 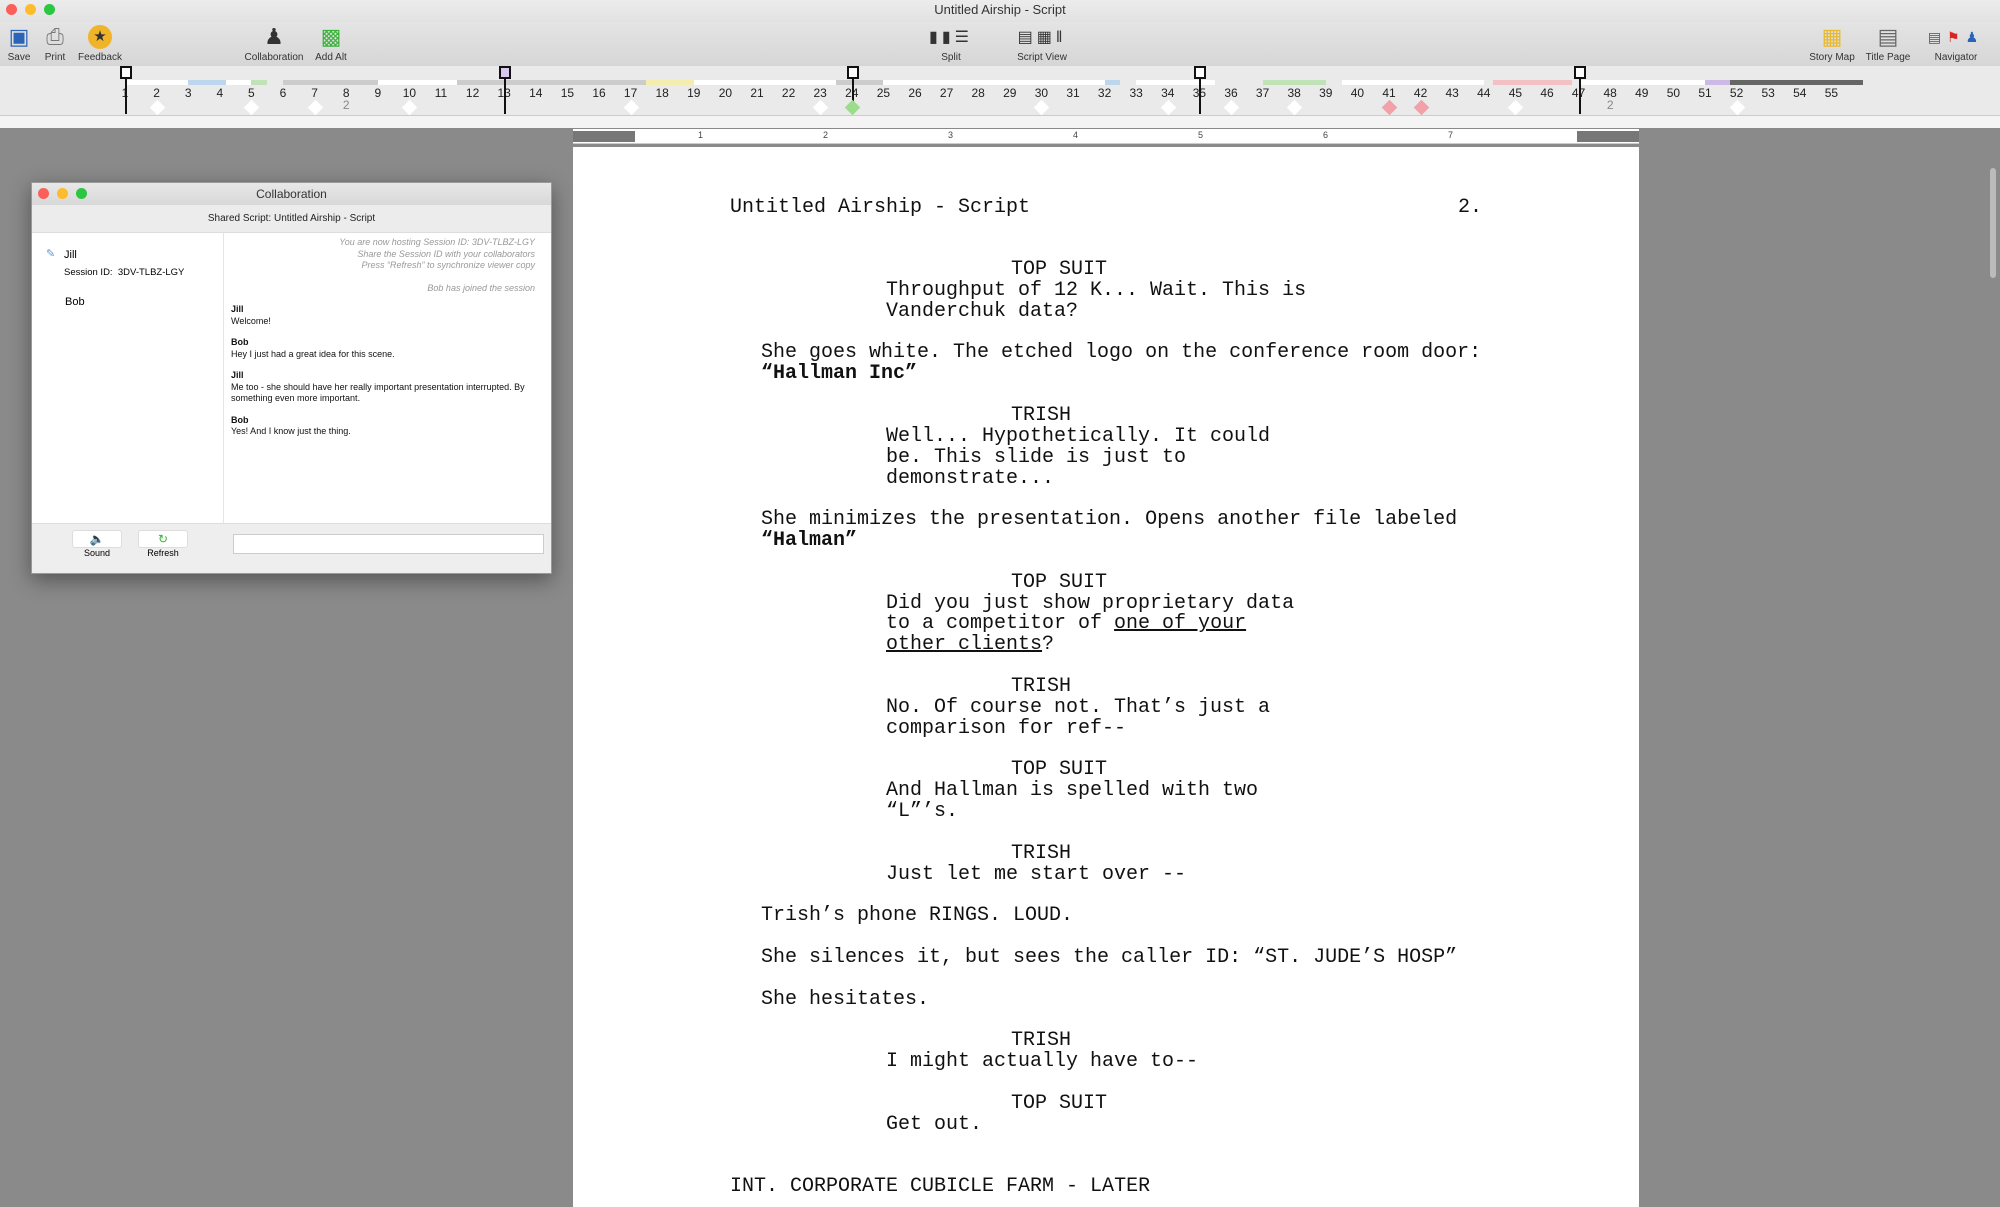 What do you see at coordinates (1831, 93) in the screenshot?
I see `scene-number: 55` at bounding box center [1831, 93].